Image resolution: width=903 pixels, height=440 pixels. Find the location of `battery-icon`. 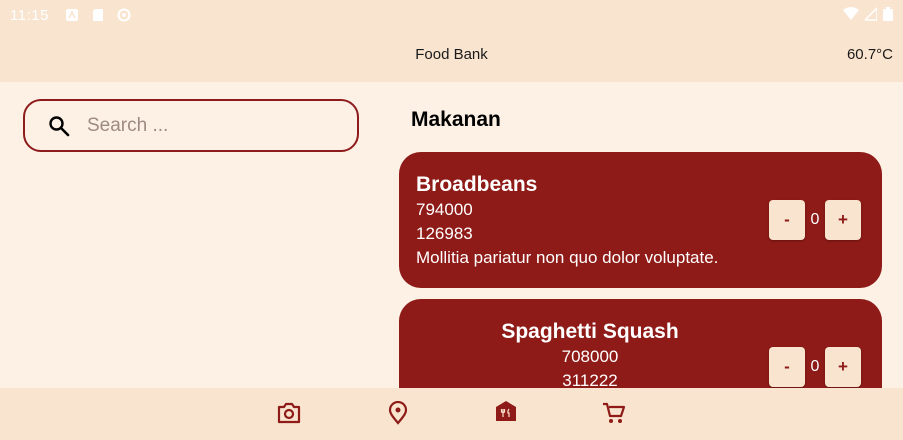

battery-icon is located at coordinates (888, 16).